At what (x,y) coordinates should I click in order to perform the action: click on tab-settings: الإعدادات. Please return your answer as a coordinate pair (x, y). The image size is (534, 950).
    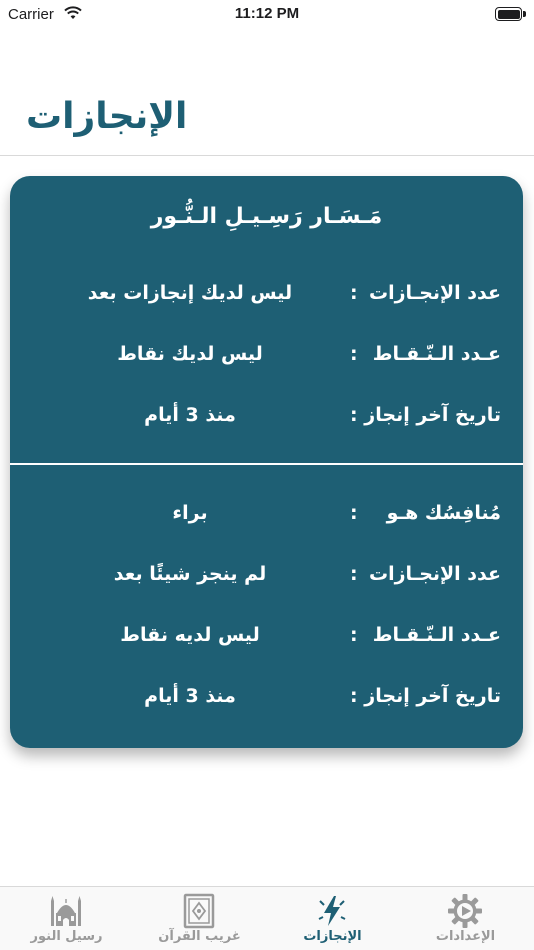
    Looking at the image, I should click on (465, 918).